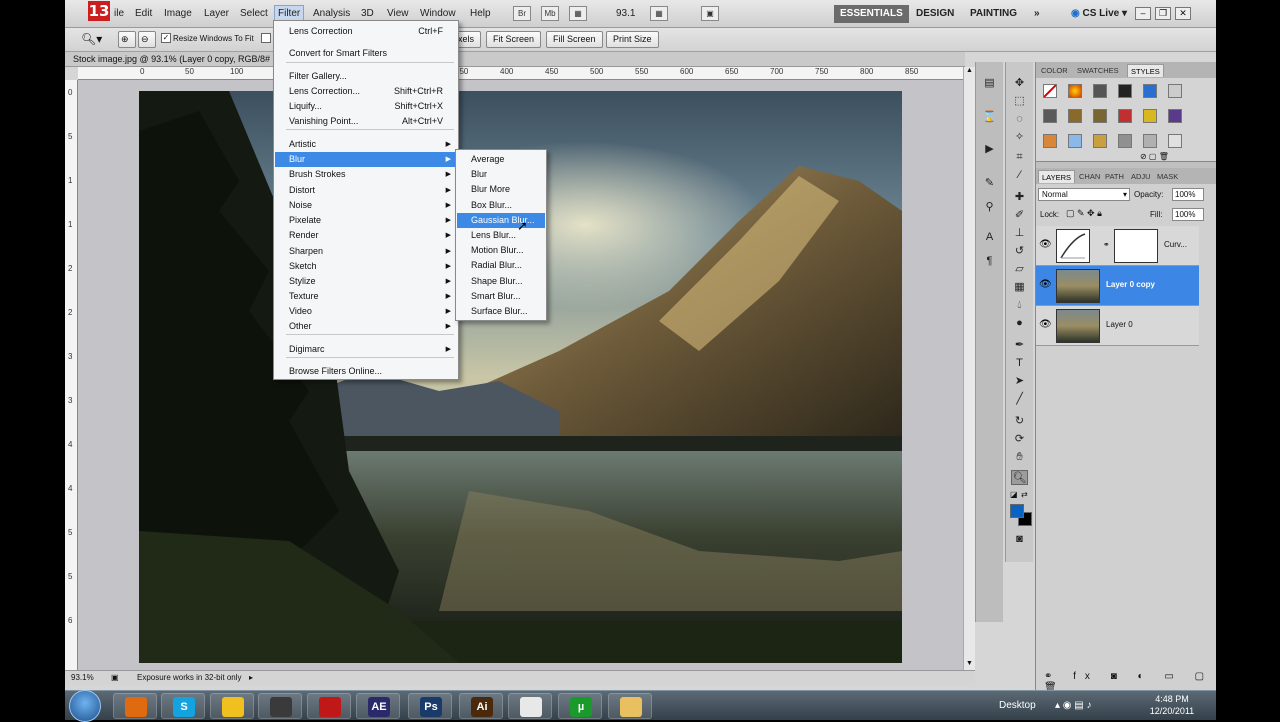 The width and height of the screenshot is (1280, 722). Describe the element at coordinates (251, 678) in the screenshot. I see `status-arrow-icon: ▸` at that location.